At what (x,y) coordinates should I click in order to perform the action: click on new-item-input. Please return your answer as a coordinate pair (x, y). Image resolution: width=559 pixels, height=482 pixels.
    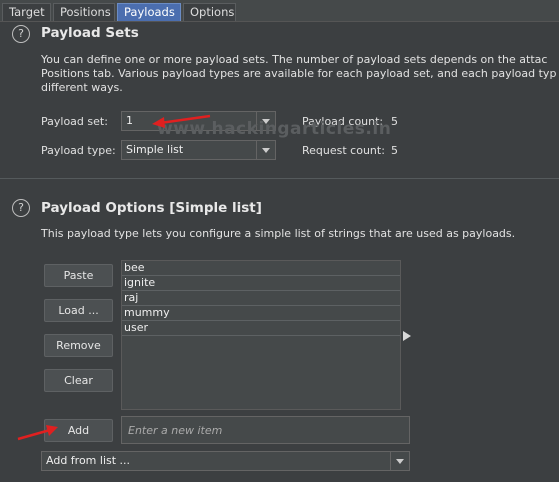
    Looking at the image, I should click on (265, 430).